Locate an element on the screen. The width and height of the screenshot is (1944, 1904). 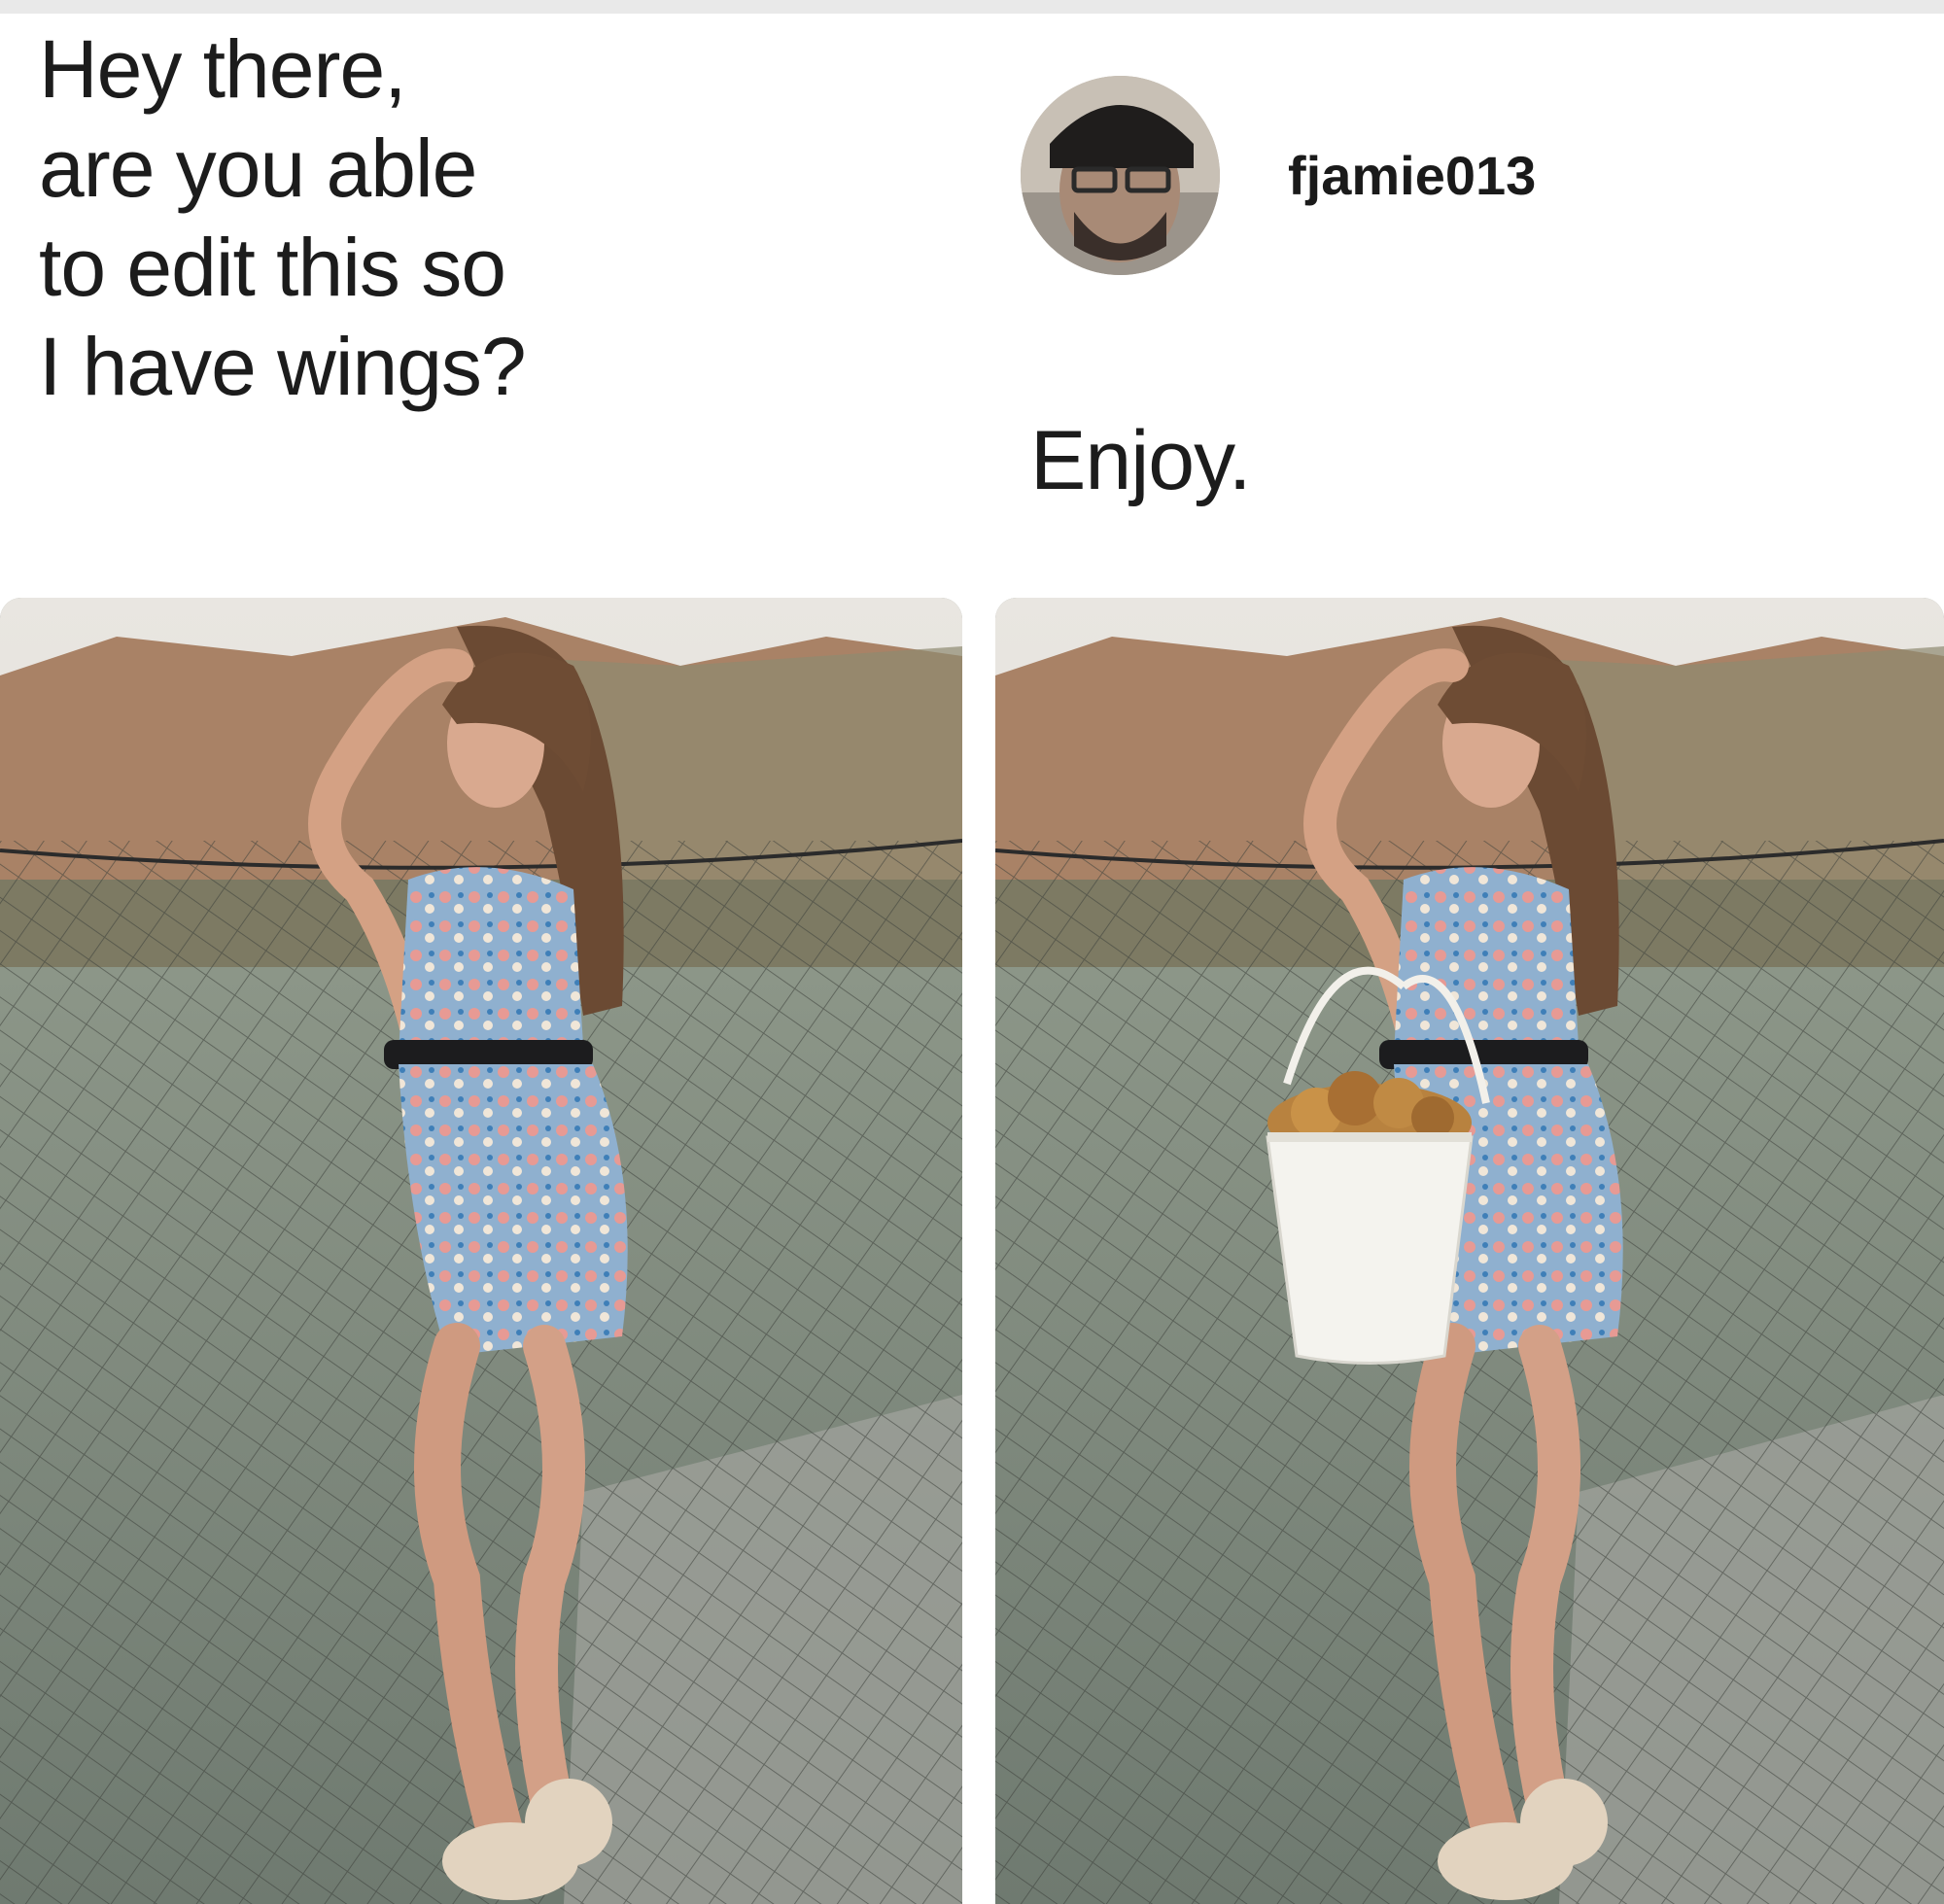
reply-message: Enjoy. is located at coordinates (1141, 460).